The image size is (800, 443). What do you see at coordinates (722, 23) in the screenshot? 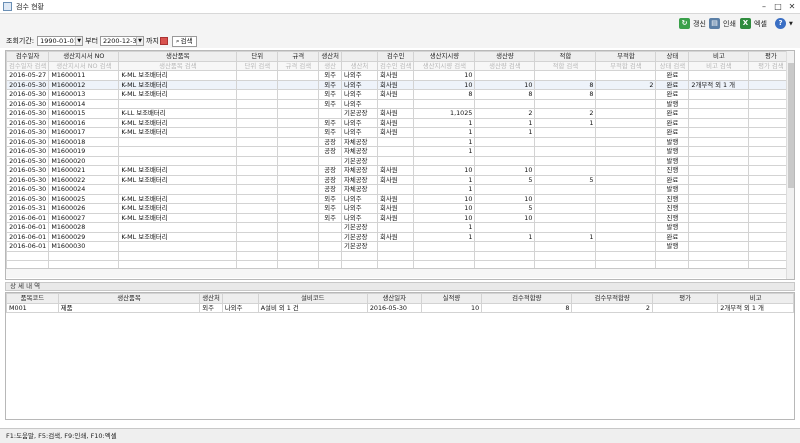
I see `print-button: ▤ 인쇄` at bounding box center [722, 23].